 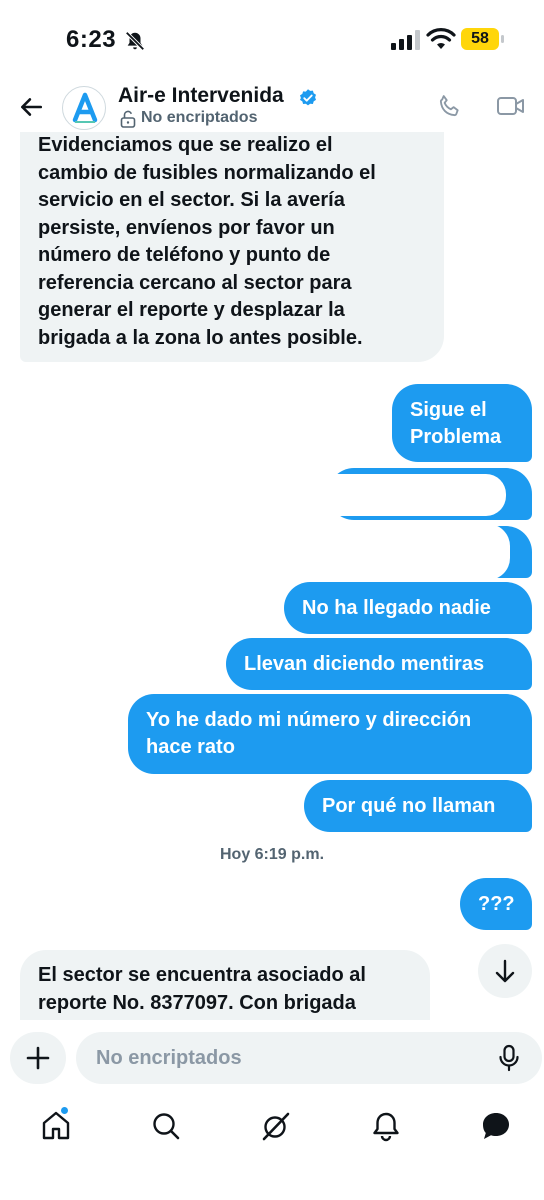 I want to click on plus-icon, so click(x=38, y=1058).